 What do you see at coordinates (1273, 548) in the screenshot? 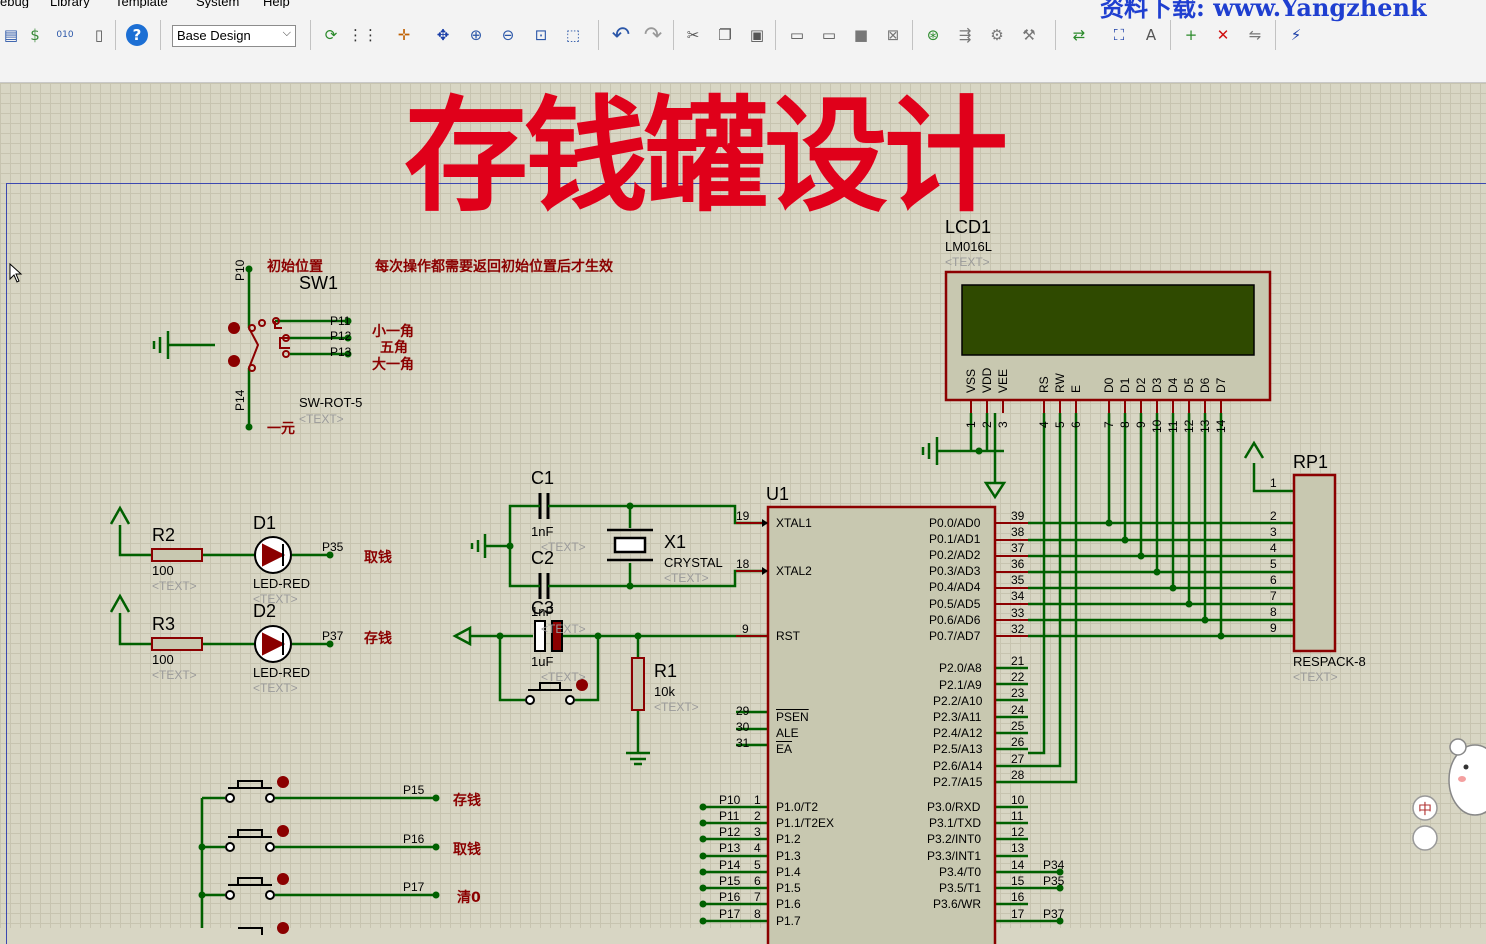
I see `rp1-num-4: 4` at bounding box center [1273, 548].